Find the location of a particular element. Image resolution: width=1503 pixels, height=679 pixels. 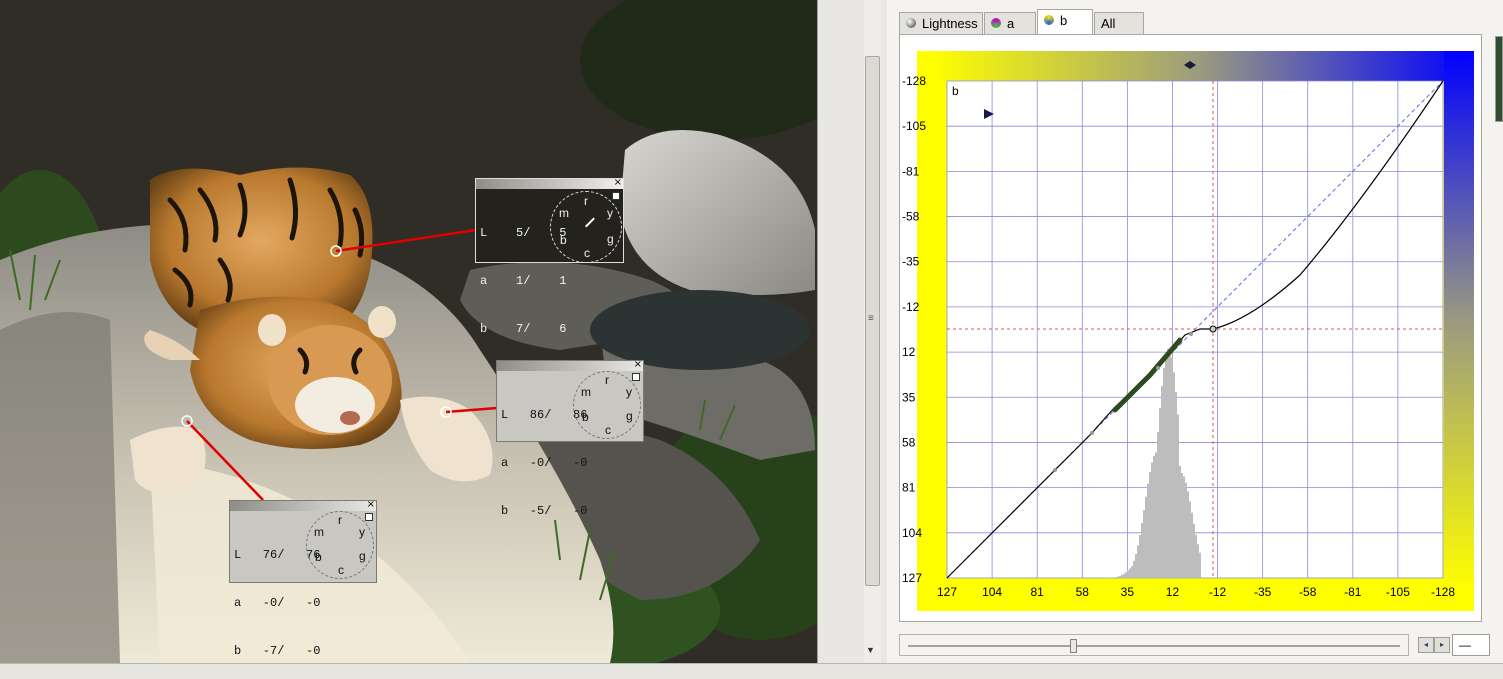

curve-slider-row: ◂ ▸ — is located at coordinates (1194, 645).